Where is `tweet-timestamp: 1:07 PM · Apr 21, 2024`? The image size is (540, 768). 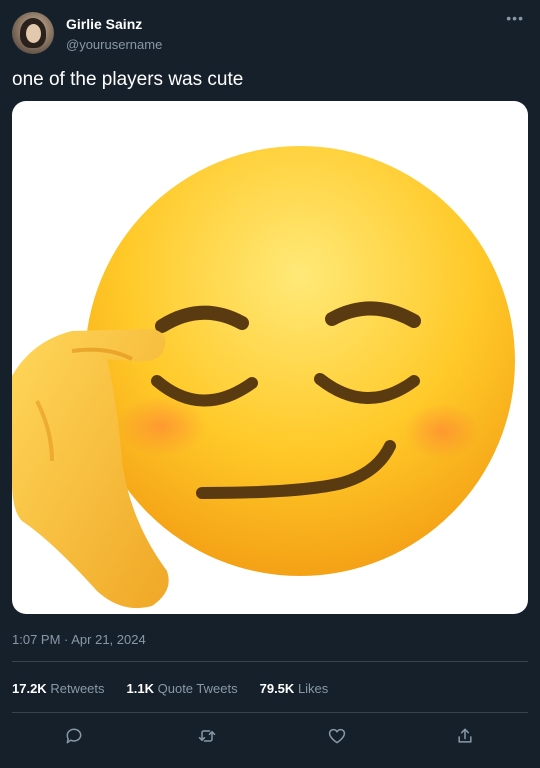 tweet-timestamp: 1:07 PM · Apr 21, 2024 is located at coordinates (79, 639).